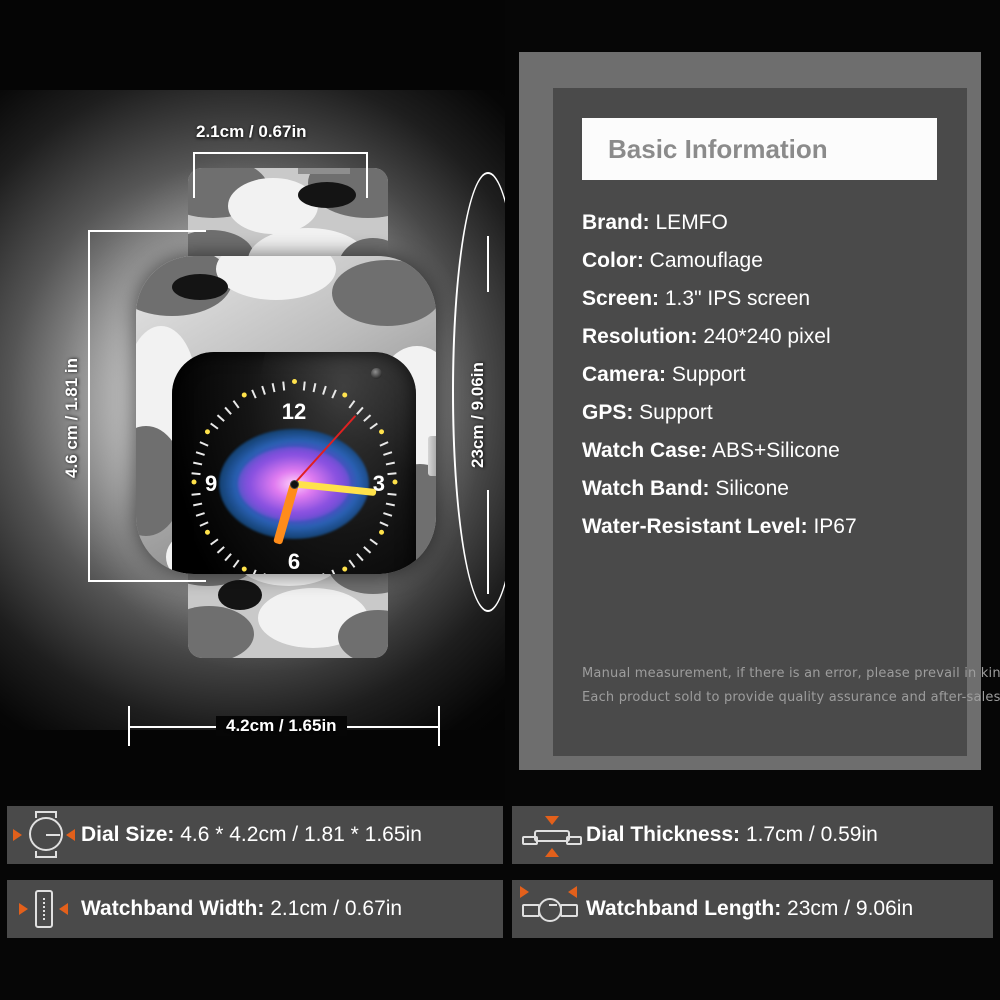 Image resolution: width=1000 pixels, height=1000 pixels. Describe the element at coordinates (325, 449) in the screenshot. I see `second-hand` at that location.